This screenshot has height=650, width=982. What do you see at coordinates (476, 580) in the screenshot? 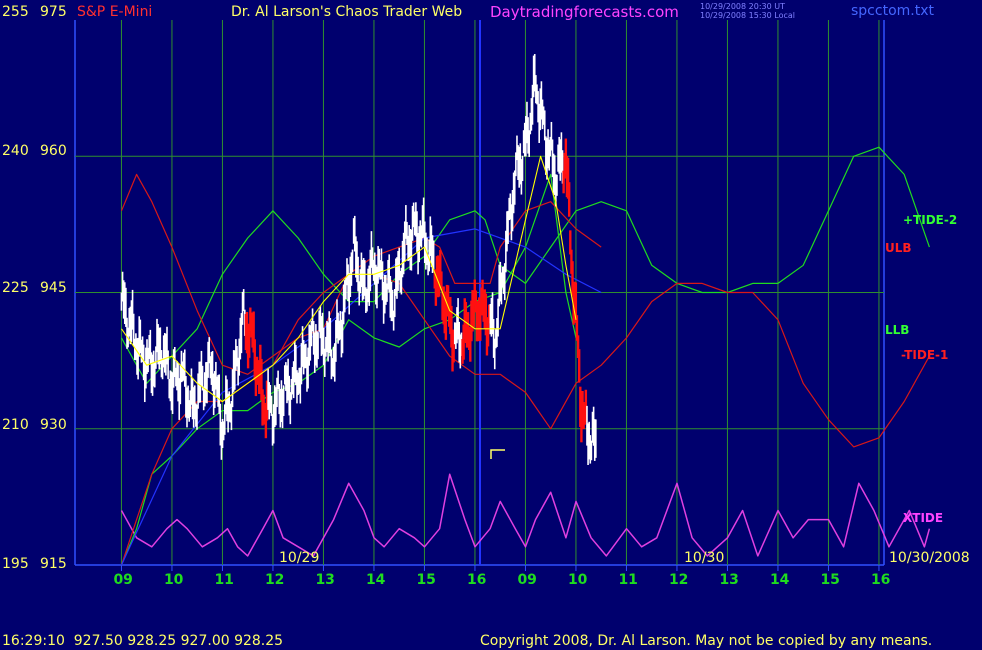
I see `x-tick-label-7: 16` at bounding box center [476, 580].